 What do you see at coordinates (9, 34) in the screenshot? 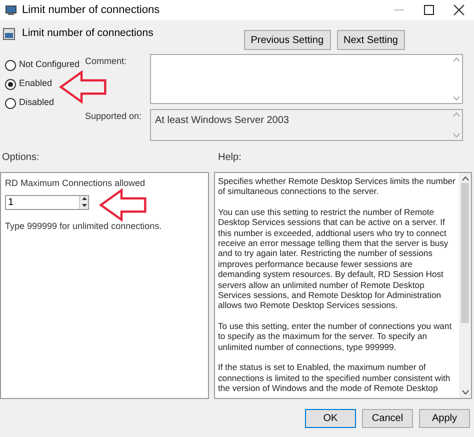
I see `policy-icon` at bounding box center [9, 34].